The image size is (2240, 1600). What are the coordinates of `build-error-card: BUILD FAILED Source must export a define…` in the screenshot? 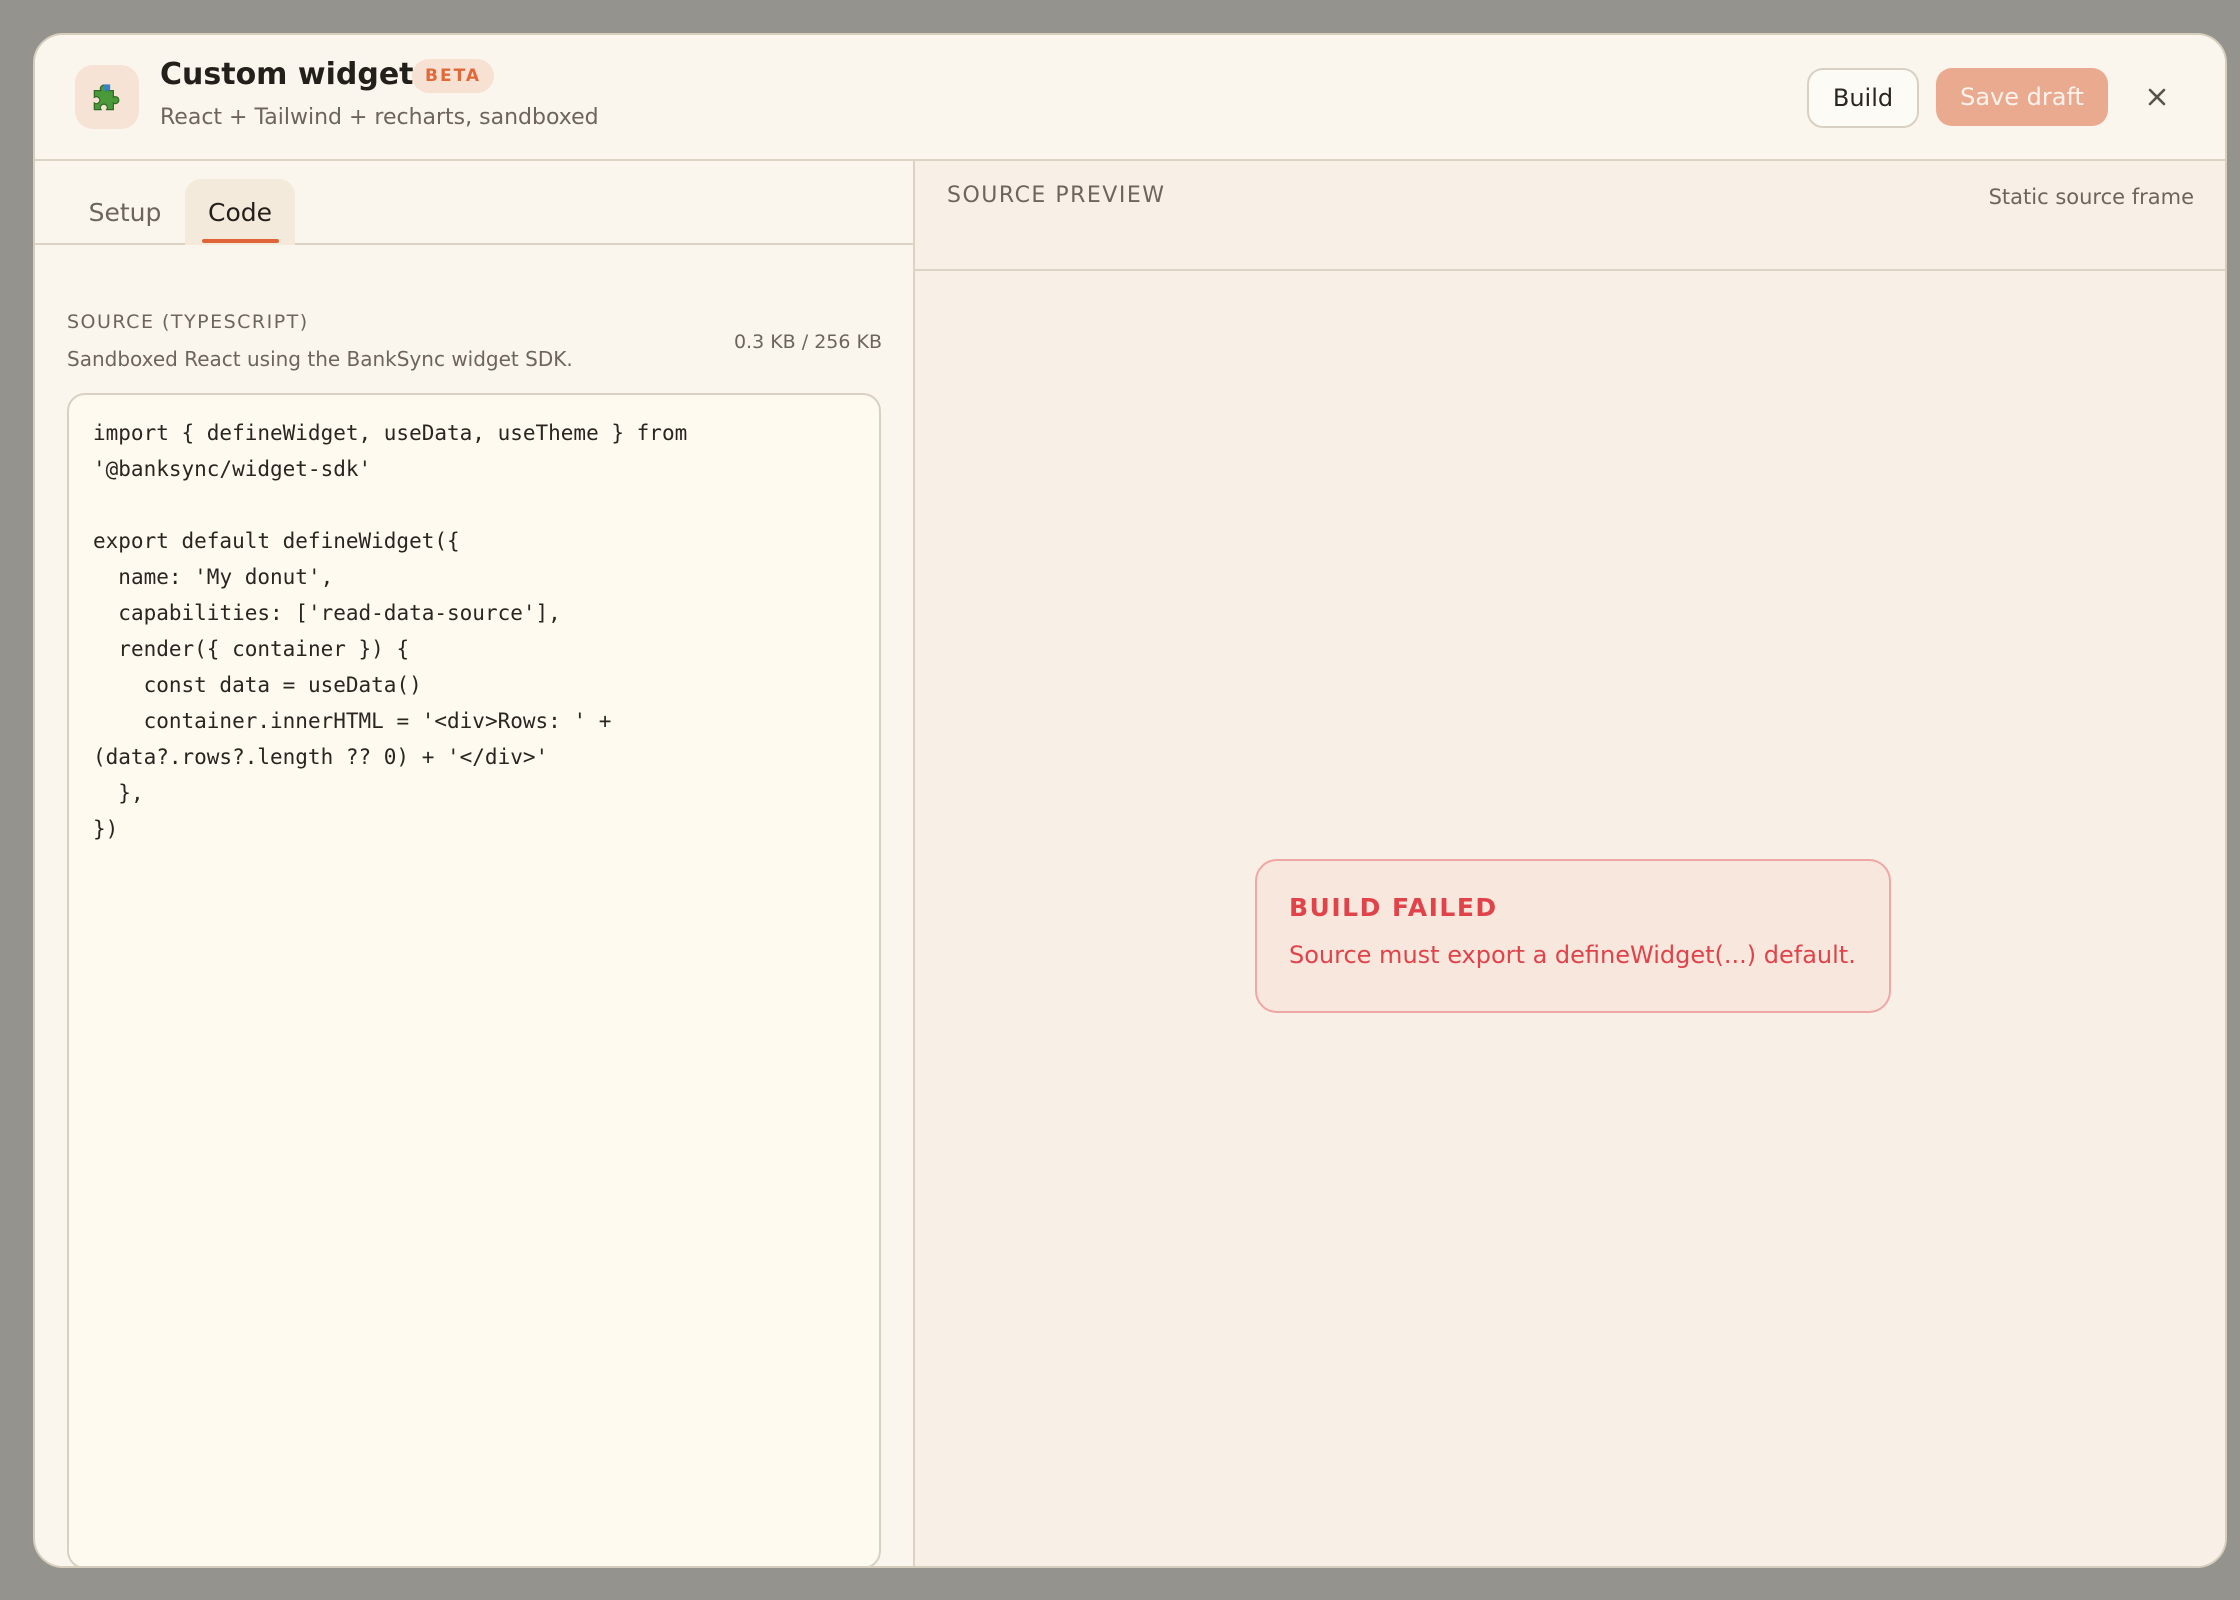 It's located at (1573, 936).